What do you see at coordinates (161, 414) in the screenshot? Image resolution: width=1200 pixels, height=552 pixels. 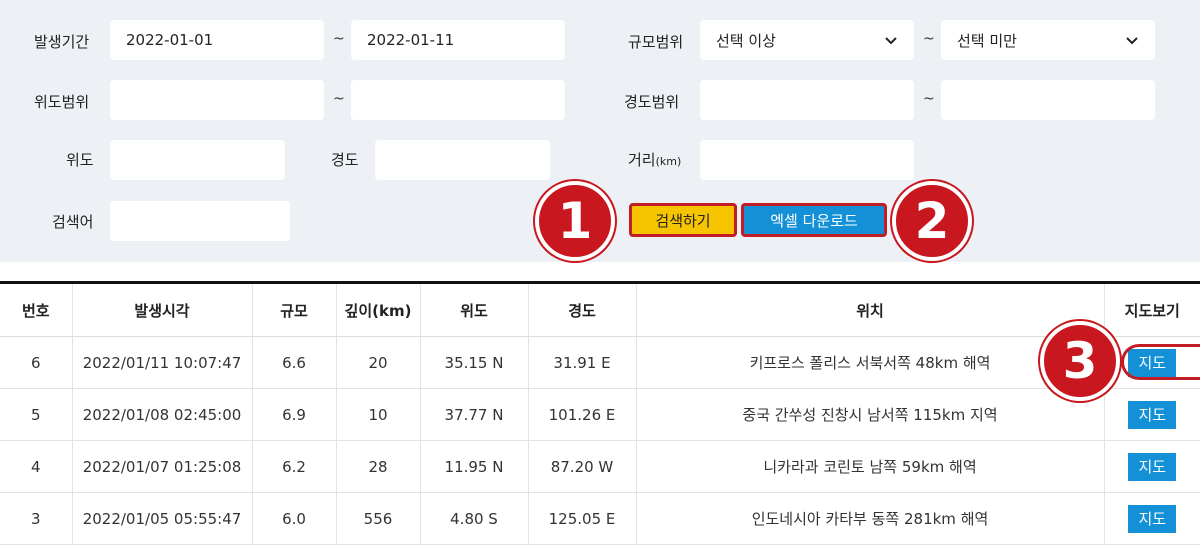 I see `cell-time: 2022/01/08 02:45:00` at bounding box center [161, 414].